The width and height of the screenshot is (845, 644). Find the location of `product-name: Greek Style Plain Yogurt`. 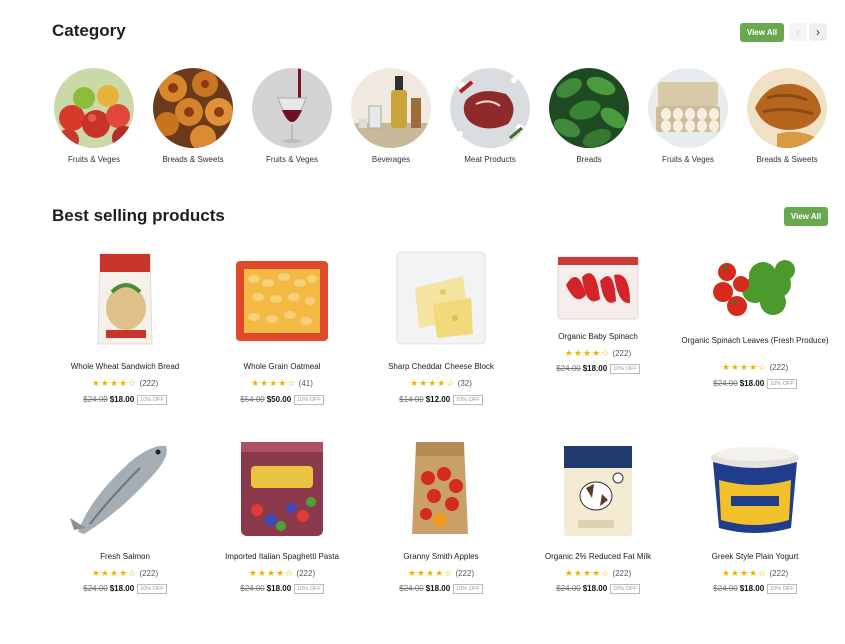

product-name: Greek Style Plain Yogurt is located at coordinates (755, 556).